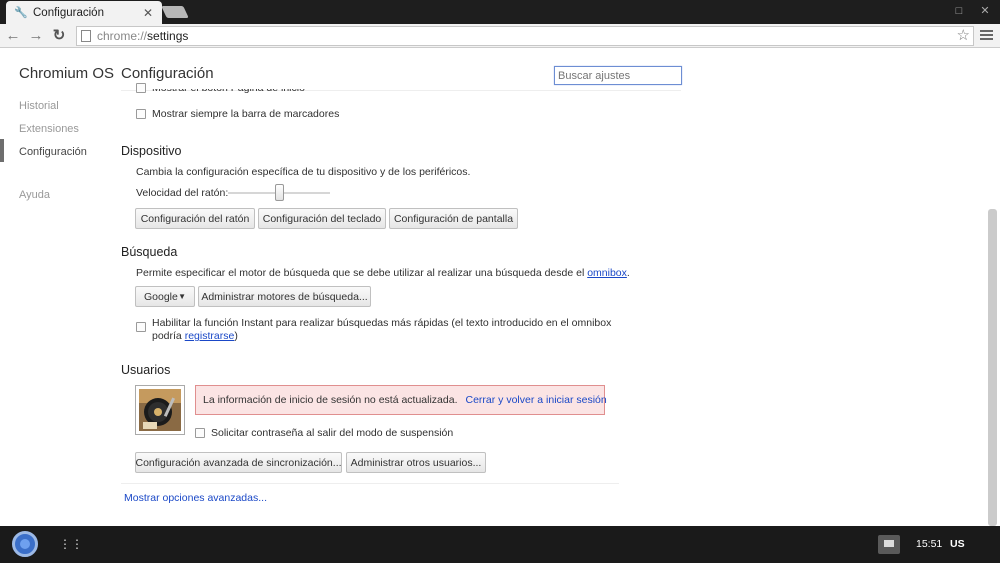 The width and height of the screenshot is (1000, 563). What do you see at coordinates (67, 73) in the screenshot?
I see `sidebar-title: Chromium OS` at bounding box center [67, 73].